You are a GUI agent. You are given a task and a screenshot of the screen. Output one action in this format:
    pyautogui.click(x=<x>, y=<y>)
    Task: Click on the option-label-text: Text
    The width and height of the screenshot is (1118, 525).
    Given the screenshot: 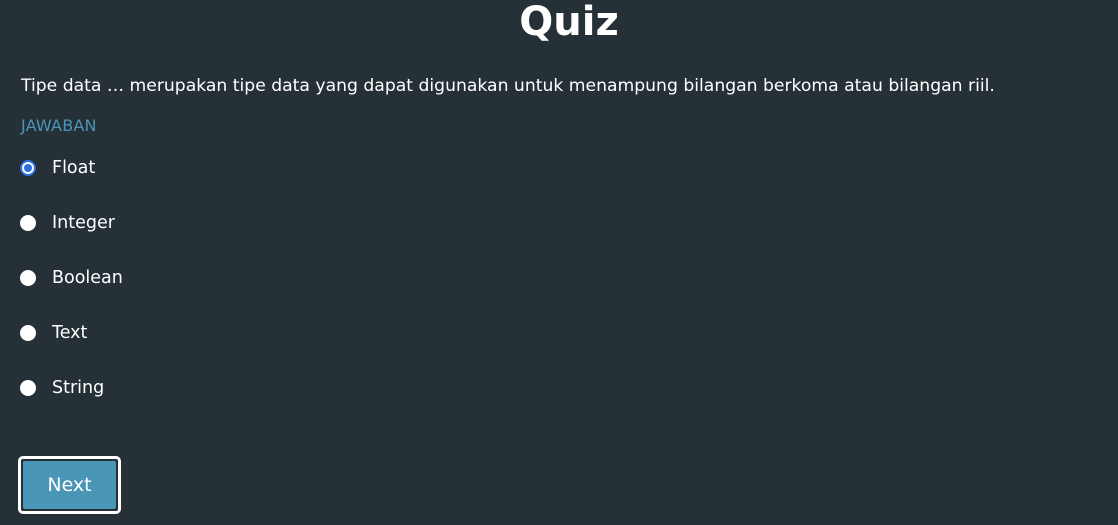 What is the action you would take?
    pyautogui.click(x=70, y=333)
    